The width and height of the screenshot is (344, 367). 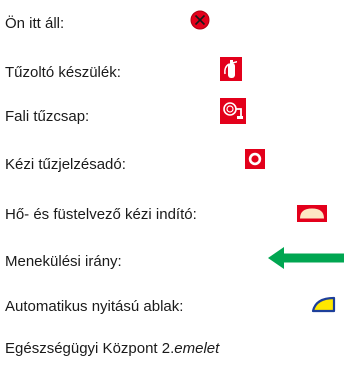 I want to click on fire-extinguisher-icon, so click(x=231, y=69).